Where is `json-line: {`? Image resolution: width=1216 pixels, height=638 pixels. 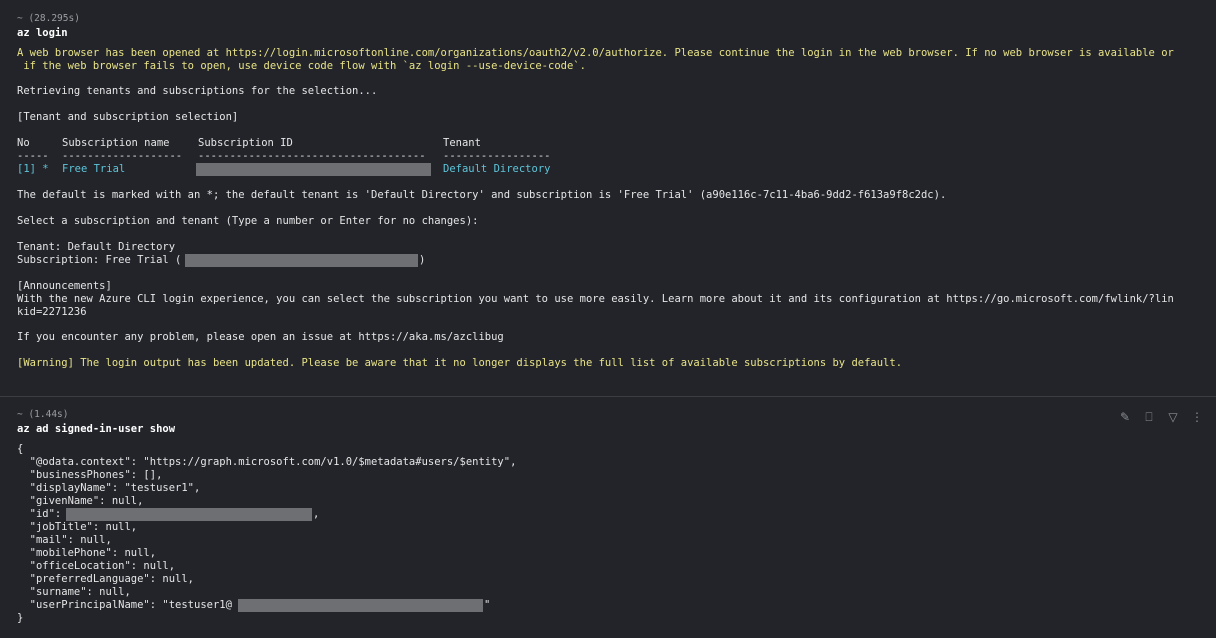
json-line: { is located at coordinates (20, 449).